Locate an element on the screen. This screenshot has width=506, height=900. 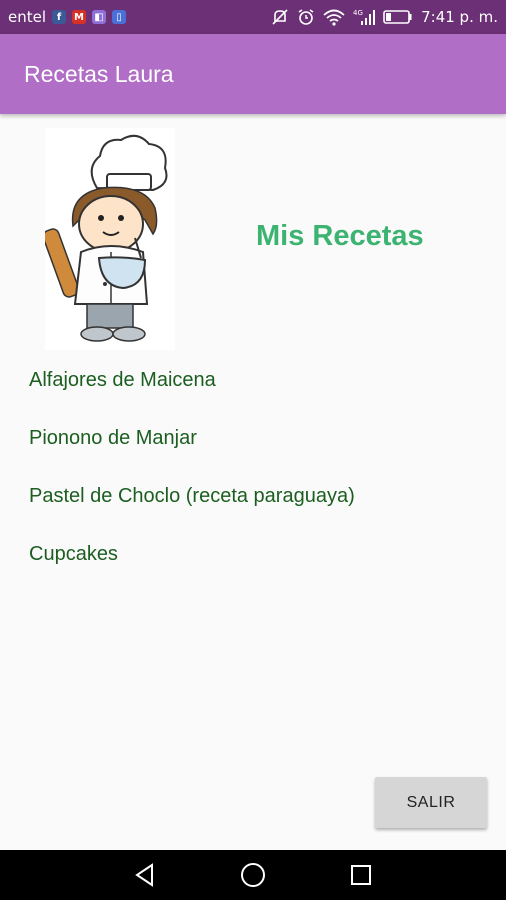
page-heading: Mis Recetas is located at coordinates (340, 236).